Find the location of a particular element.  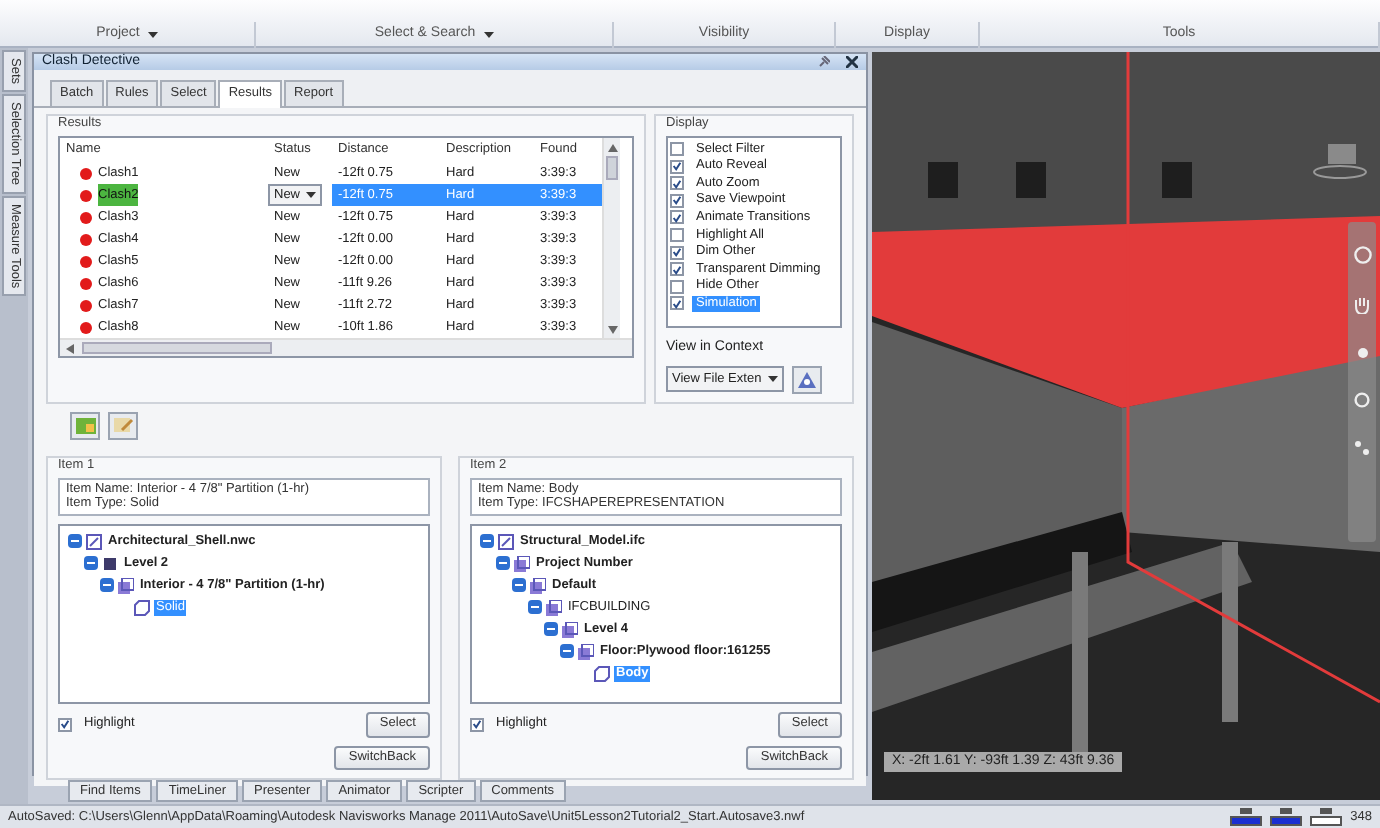

edit-button is located at coordinates (123, 425).